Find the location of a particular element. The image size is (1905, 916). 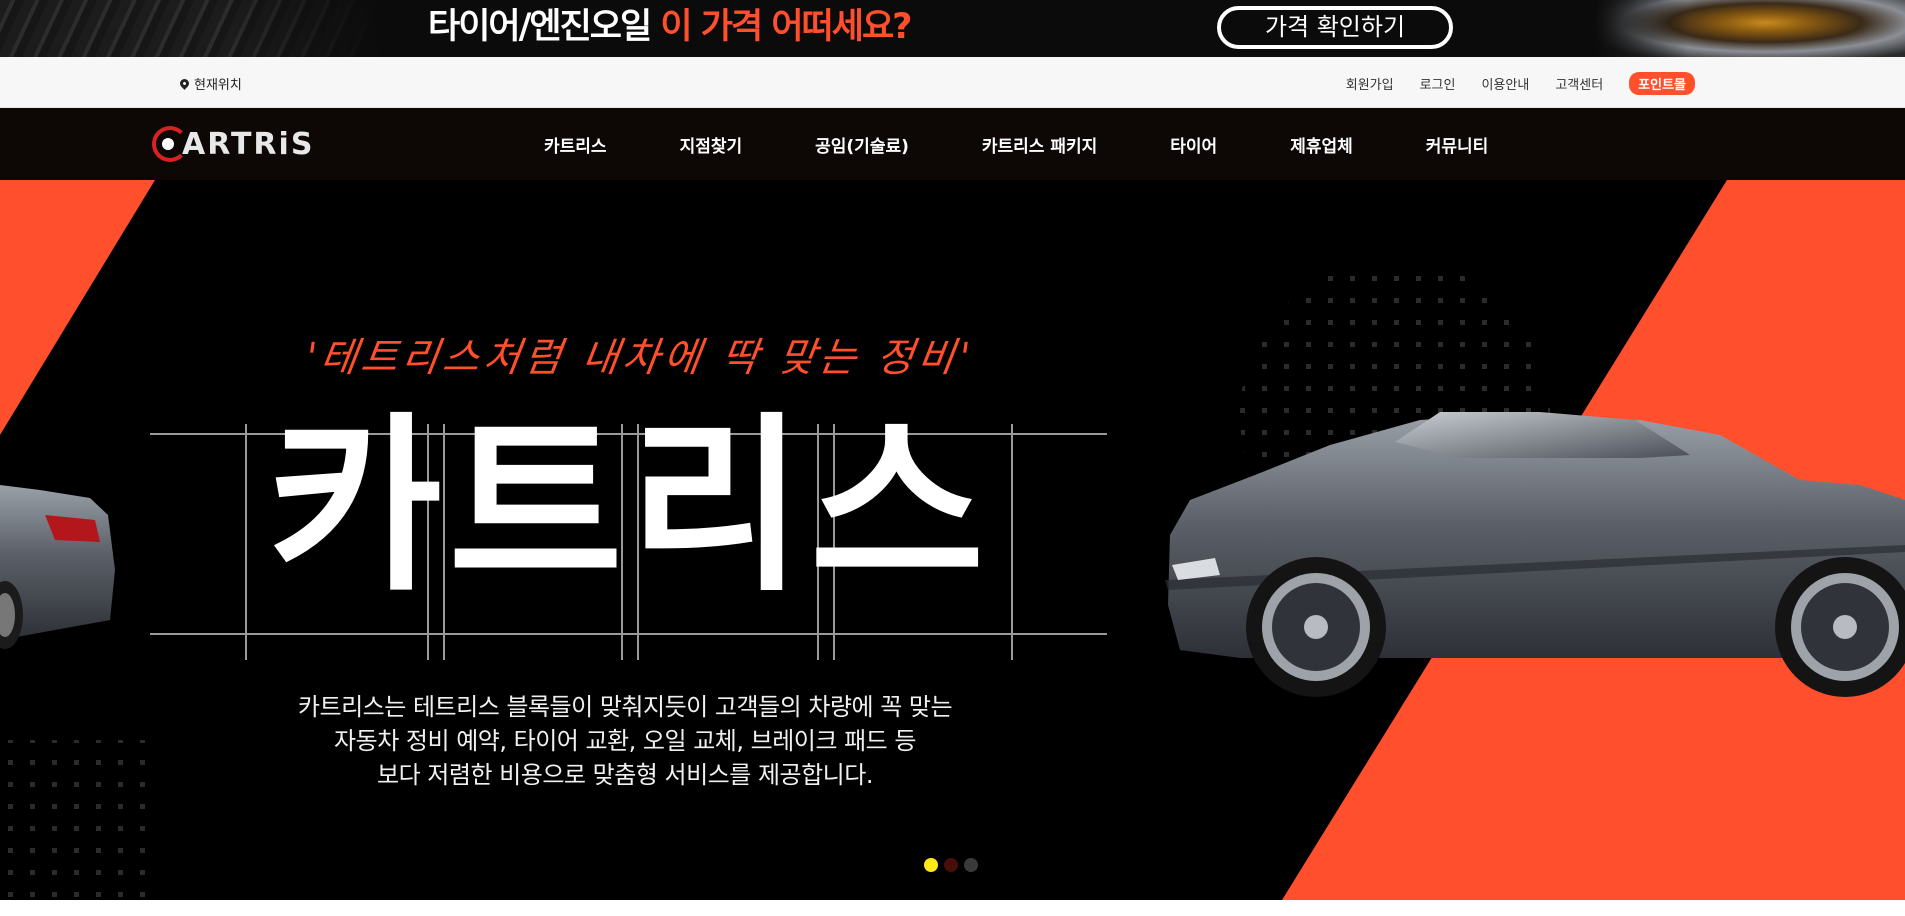

logo: ARTRiS is located at coordinates (233, 144).